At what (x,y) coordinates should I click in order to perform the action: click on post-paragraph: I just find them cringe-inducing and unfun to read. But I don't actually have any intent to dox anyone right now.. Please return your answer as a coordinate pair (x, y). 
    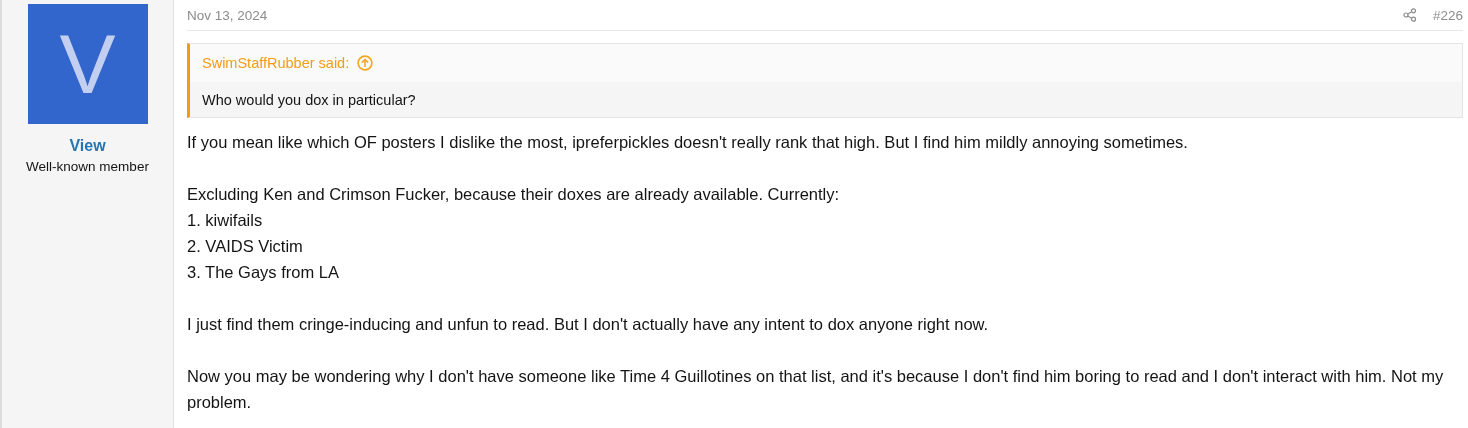
    Looking at the image, I should click on (588, 324).